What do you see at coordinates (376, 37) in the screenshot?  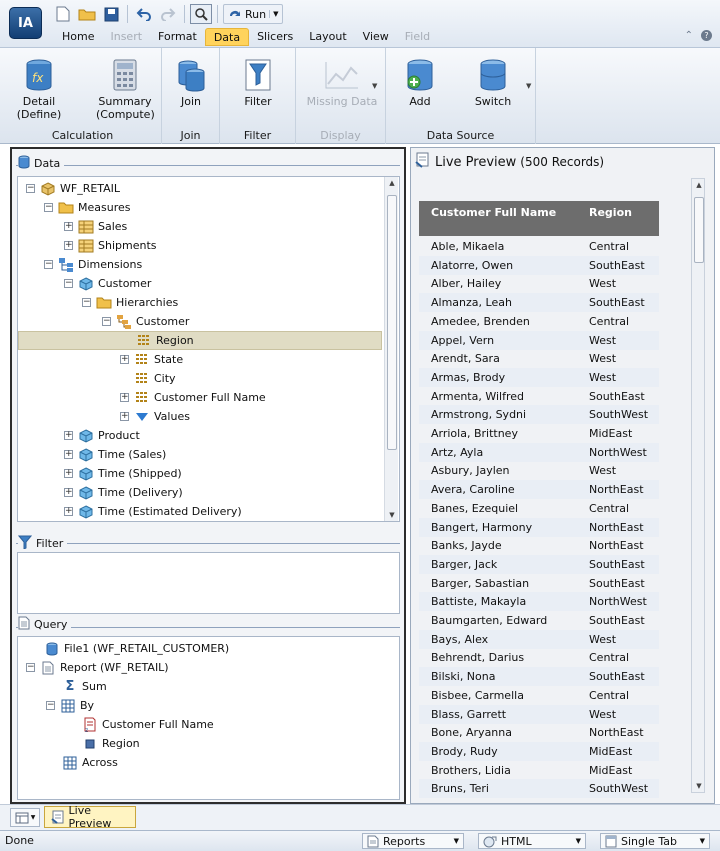 I see `tab-view: View` at bounding box center [376, 37].